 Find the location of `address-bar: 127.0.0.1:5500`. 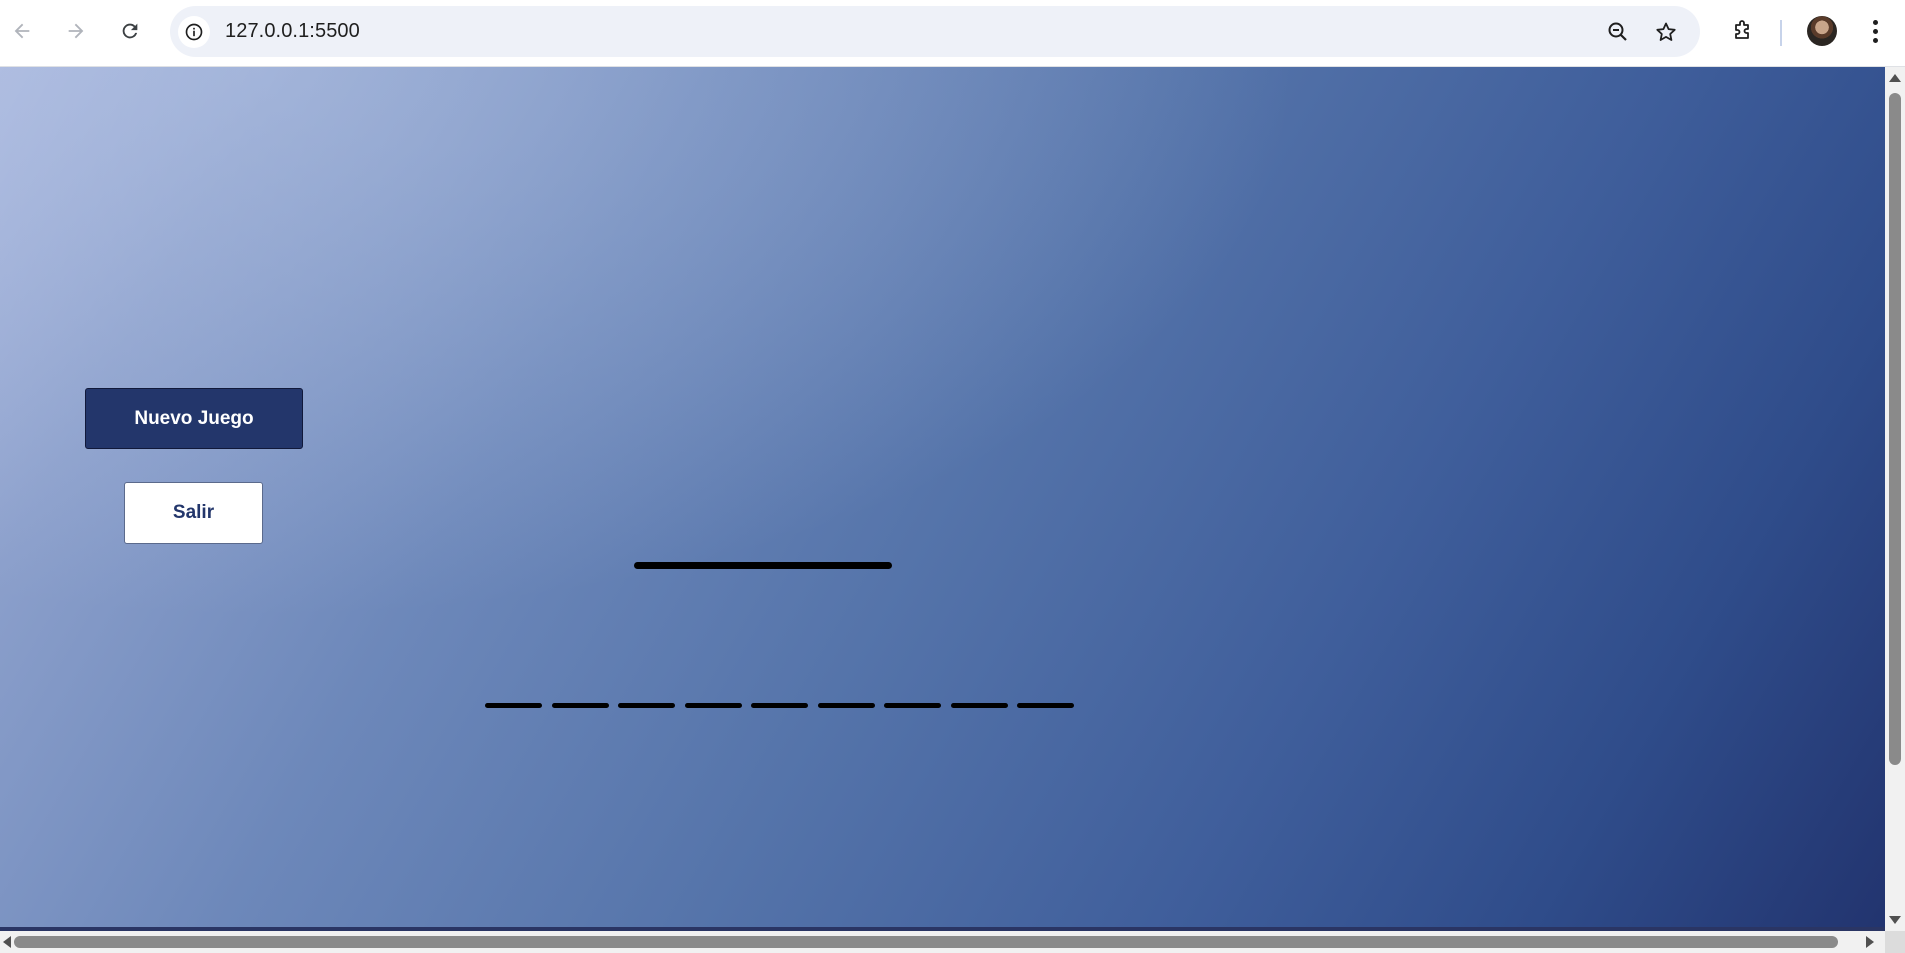

address-bar: 127.0.0.1:5500 is located at coordinates (935, 31).